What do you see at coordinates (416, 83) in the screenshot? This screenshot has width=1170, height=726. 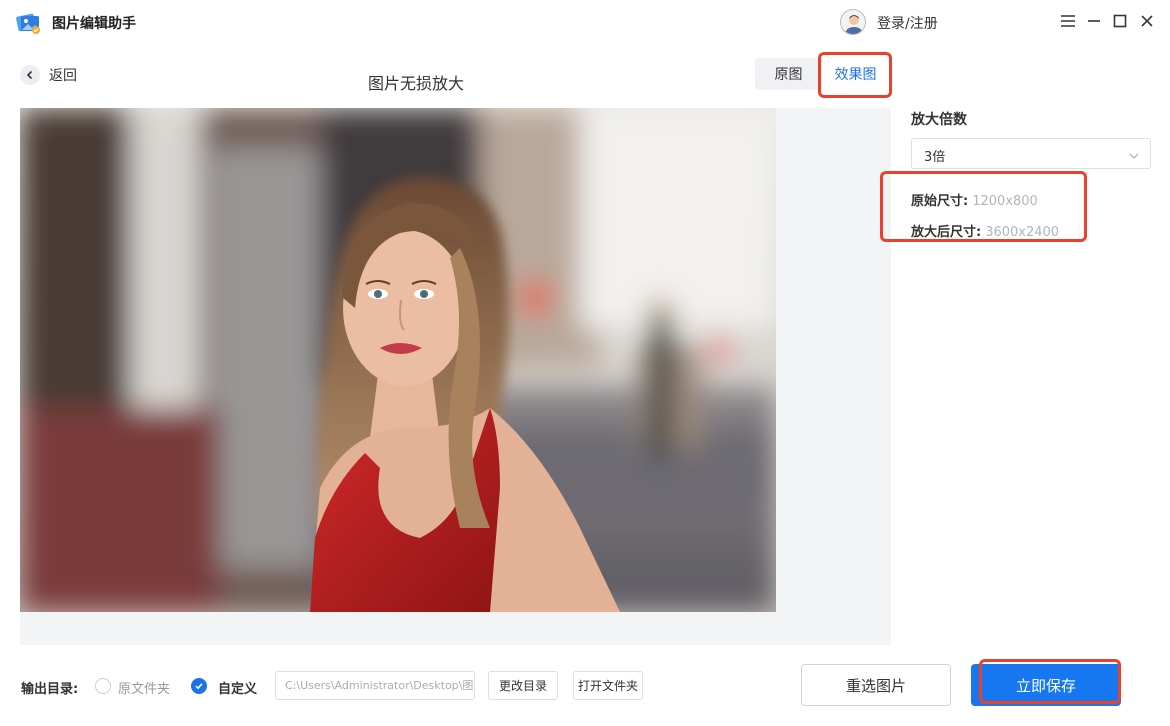 I see `page-title: 图片无损放大` at bounding box center [416, 83].